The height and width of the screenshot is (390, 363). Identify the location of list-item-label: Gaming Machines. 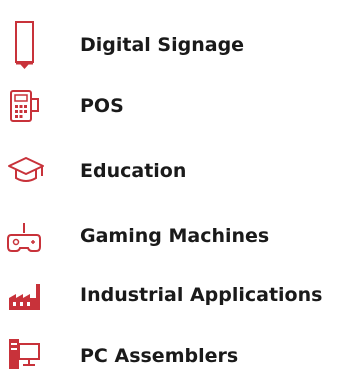
(175, 236).